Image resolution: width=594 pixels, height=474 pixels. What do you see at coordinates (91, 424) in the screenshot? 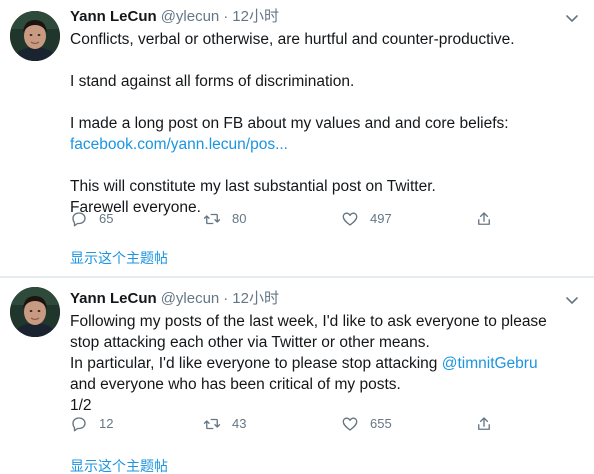
I see `reply-button: 12` at bounding box center [91, 424].